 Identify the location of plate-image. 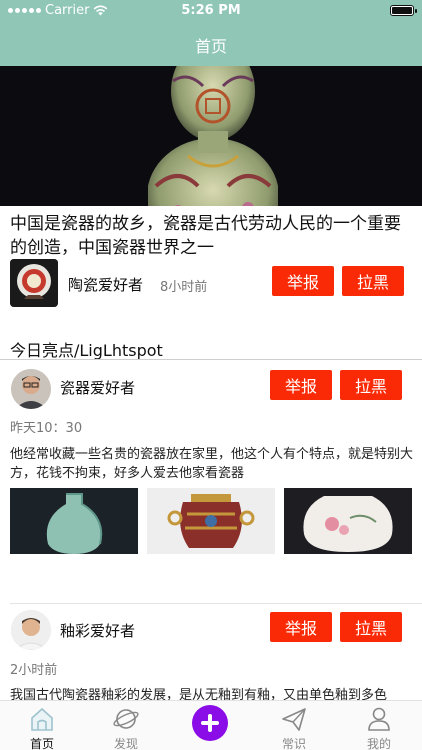
(34, 283).